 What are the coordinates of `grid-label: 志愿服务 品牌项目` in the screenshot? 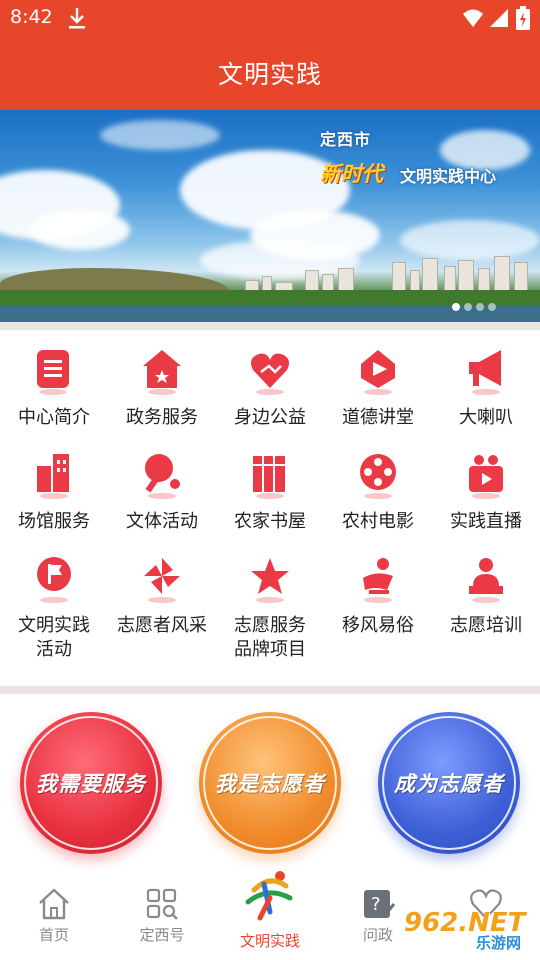 It's located at (270, 637).